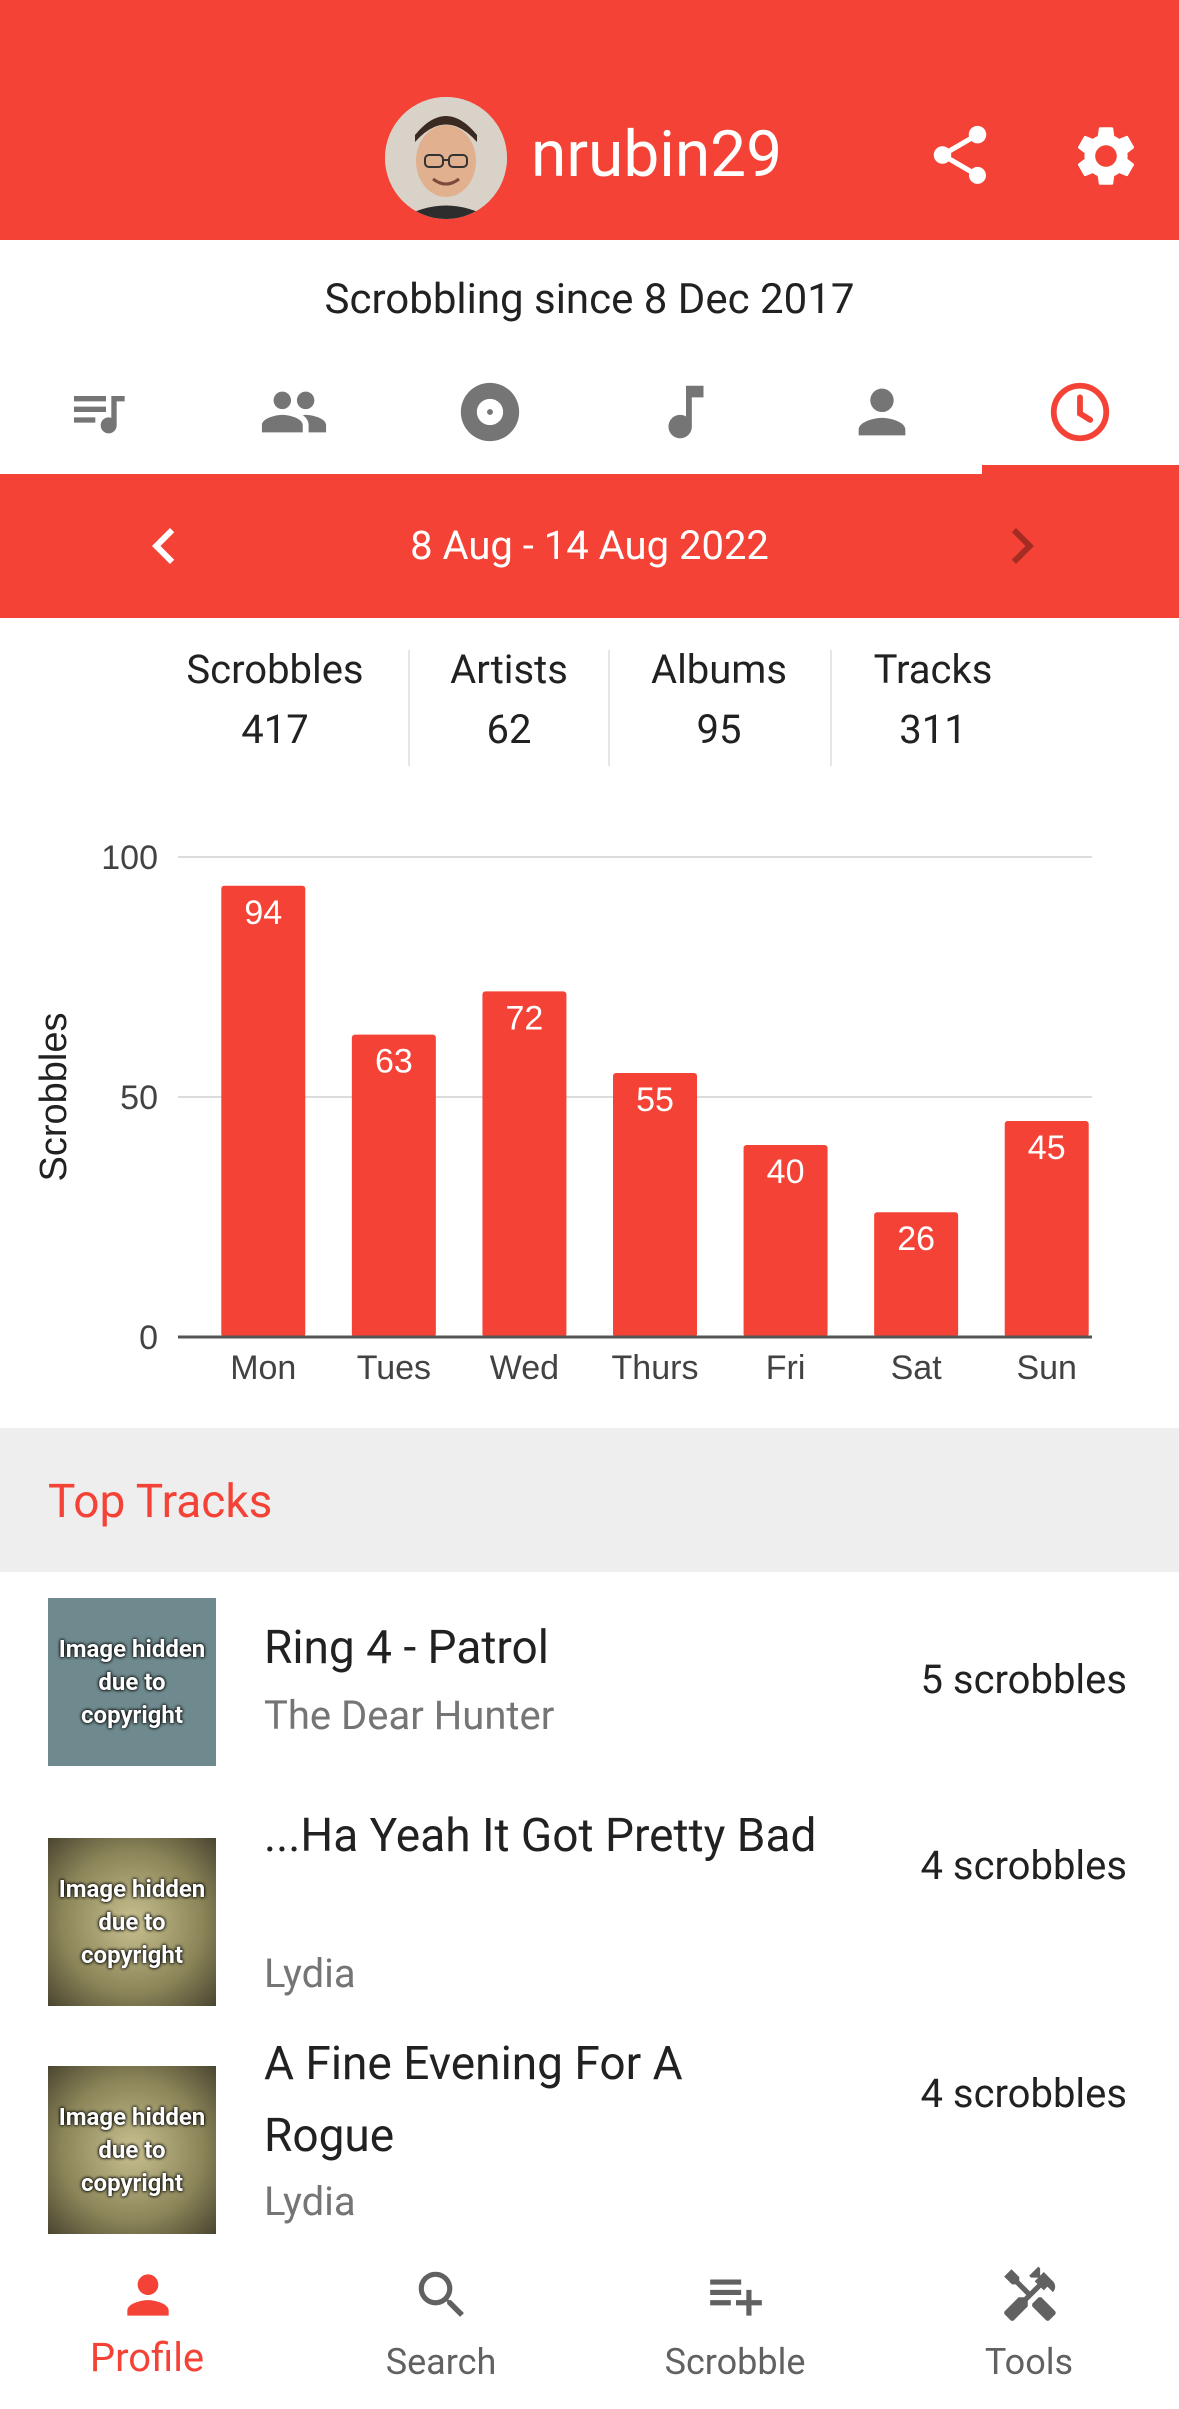 The height and width of the screenshot is (2409, 1179). I want to click on next-week-button, so click(1022, 546).